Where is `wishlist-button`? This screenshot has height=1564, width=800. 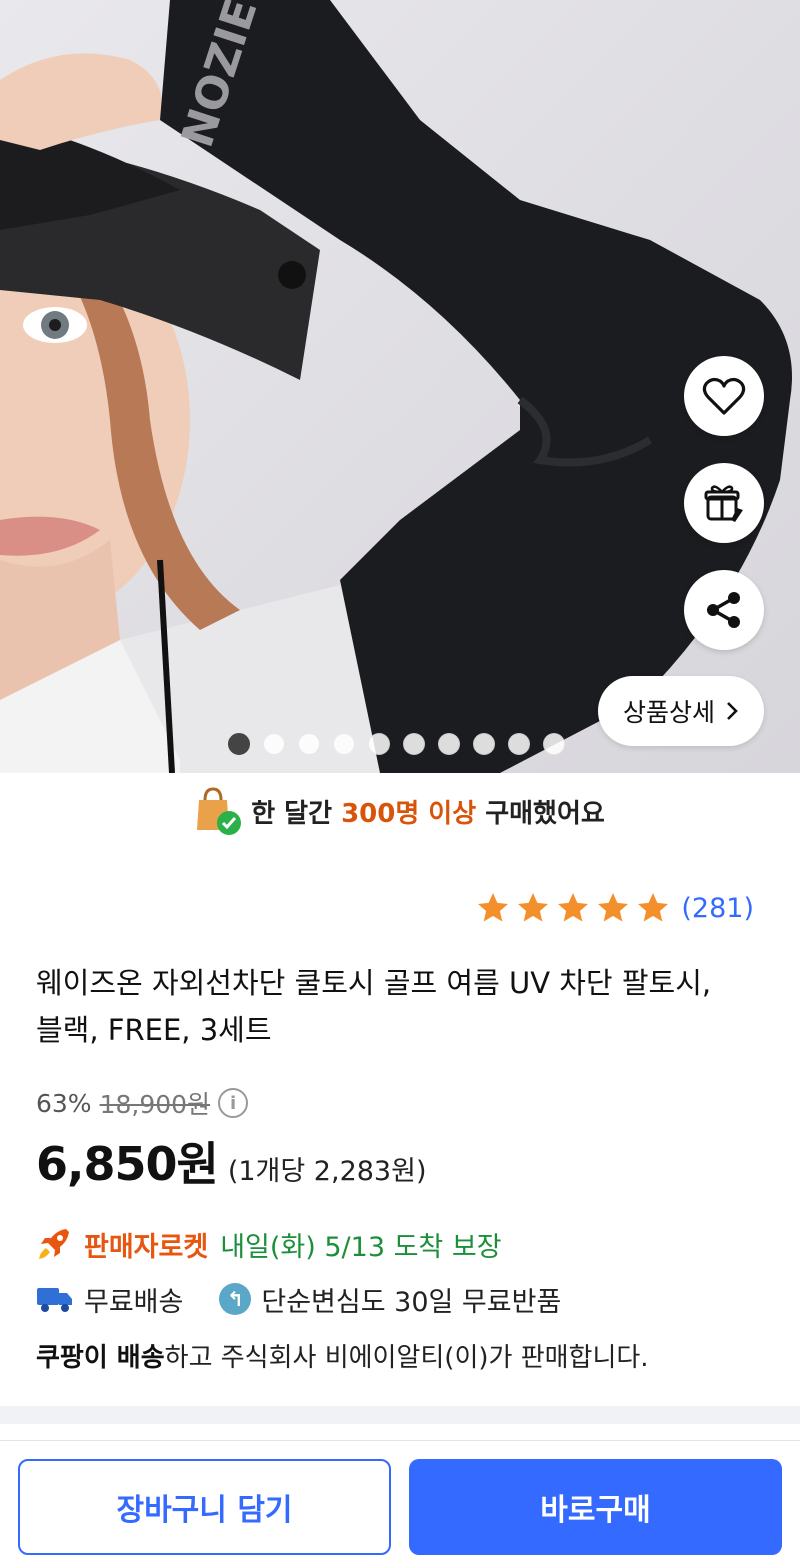 wishlist-button is located at coordinates (724, 396).